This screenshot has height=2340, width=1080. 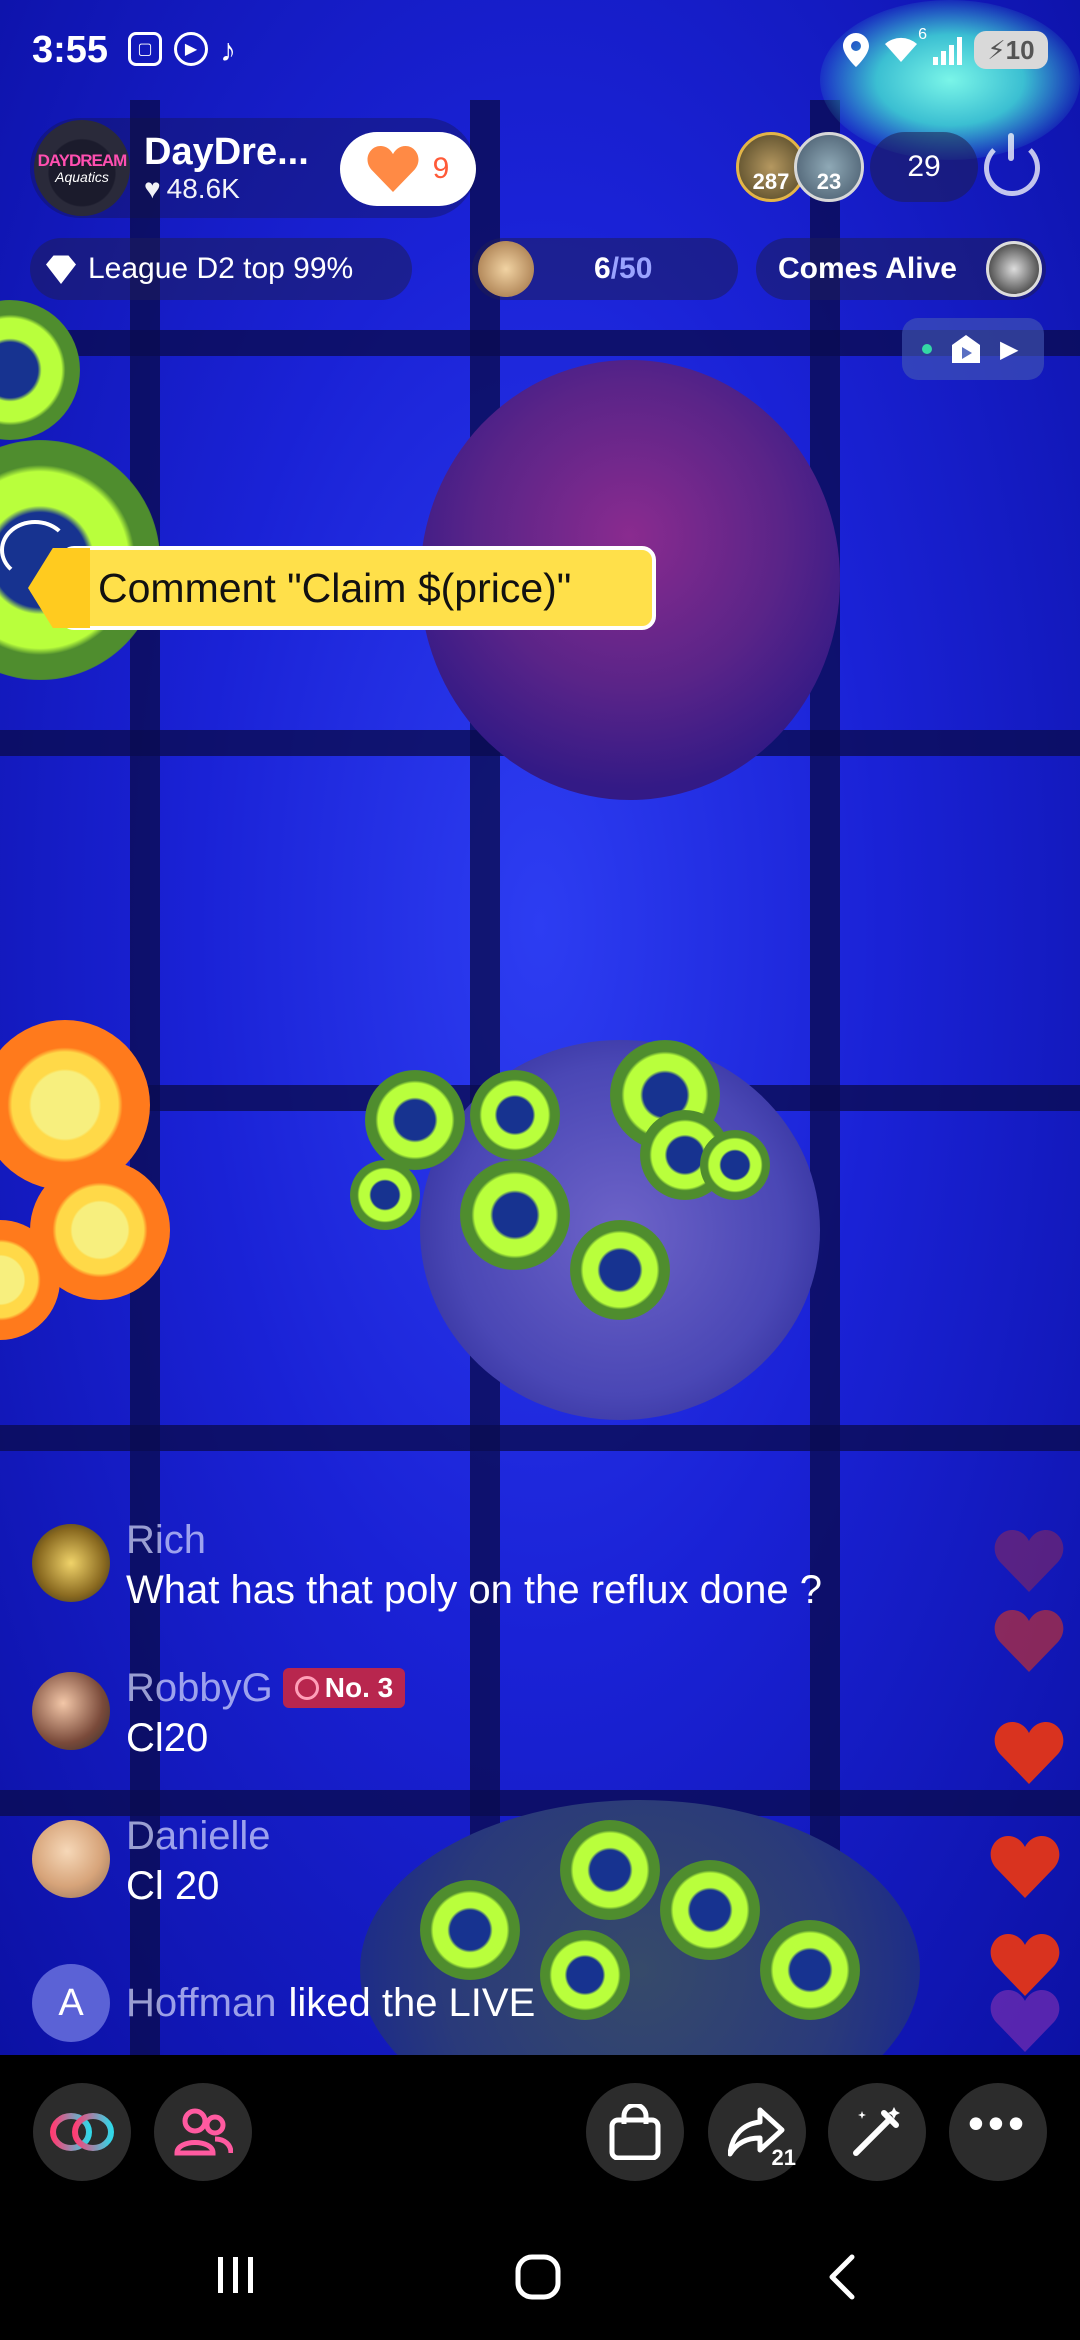 I want to click on effects-button, so click(x=877, y=2132).